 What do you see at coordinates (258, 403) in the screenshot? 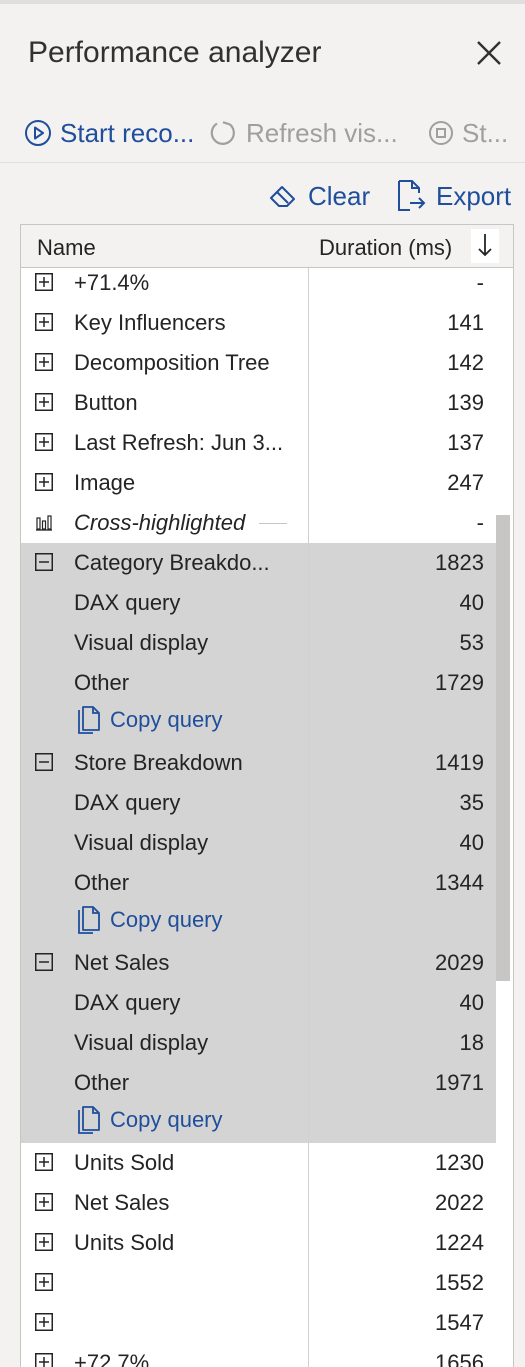
I see `table-row: Button 139` at bounding box center [258, 403].